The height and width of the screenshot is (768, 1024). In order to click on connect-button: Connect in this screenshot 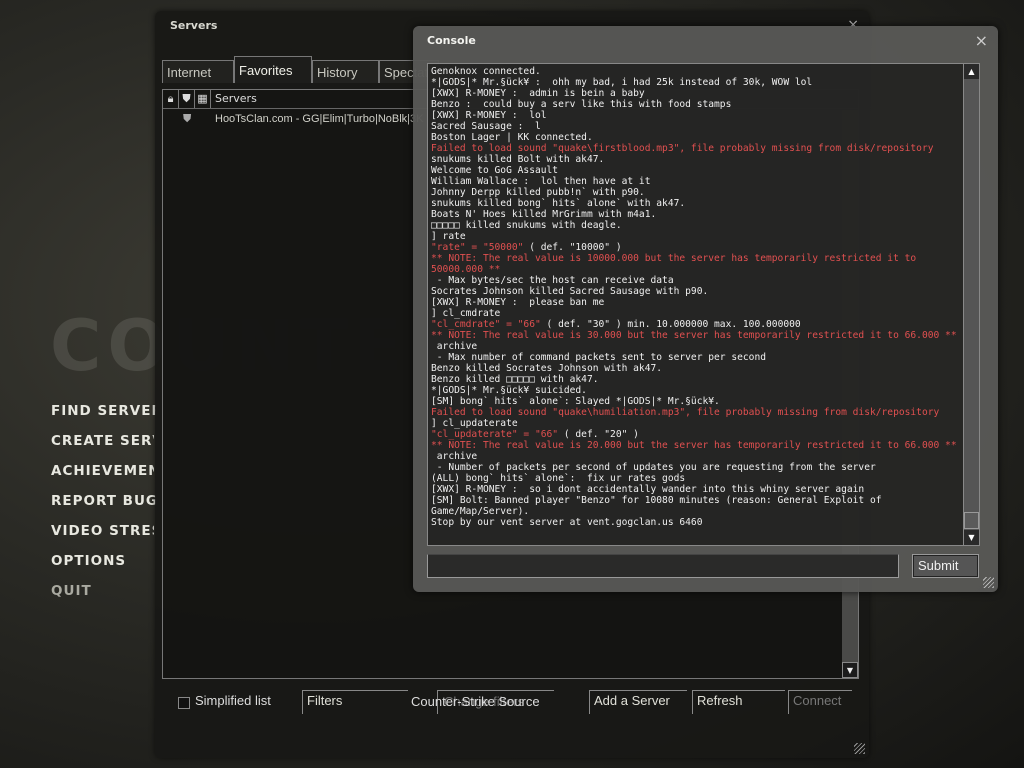, I will do `click(820, 702)`.